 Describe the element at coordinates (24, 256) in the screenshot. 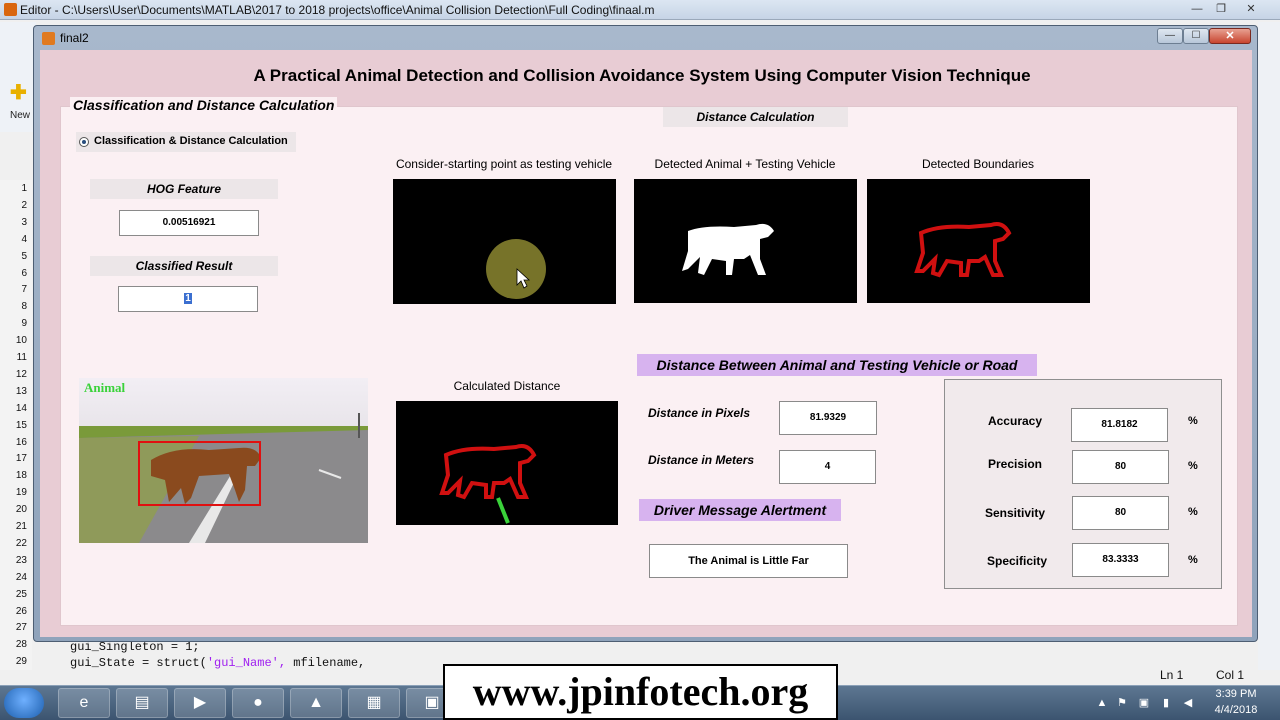

I see `line-number: 5` at that location.